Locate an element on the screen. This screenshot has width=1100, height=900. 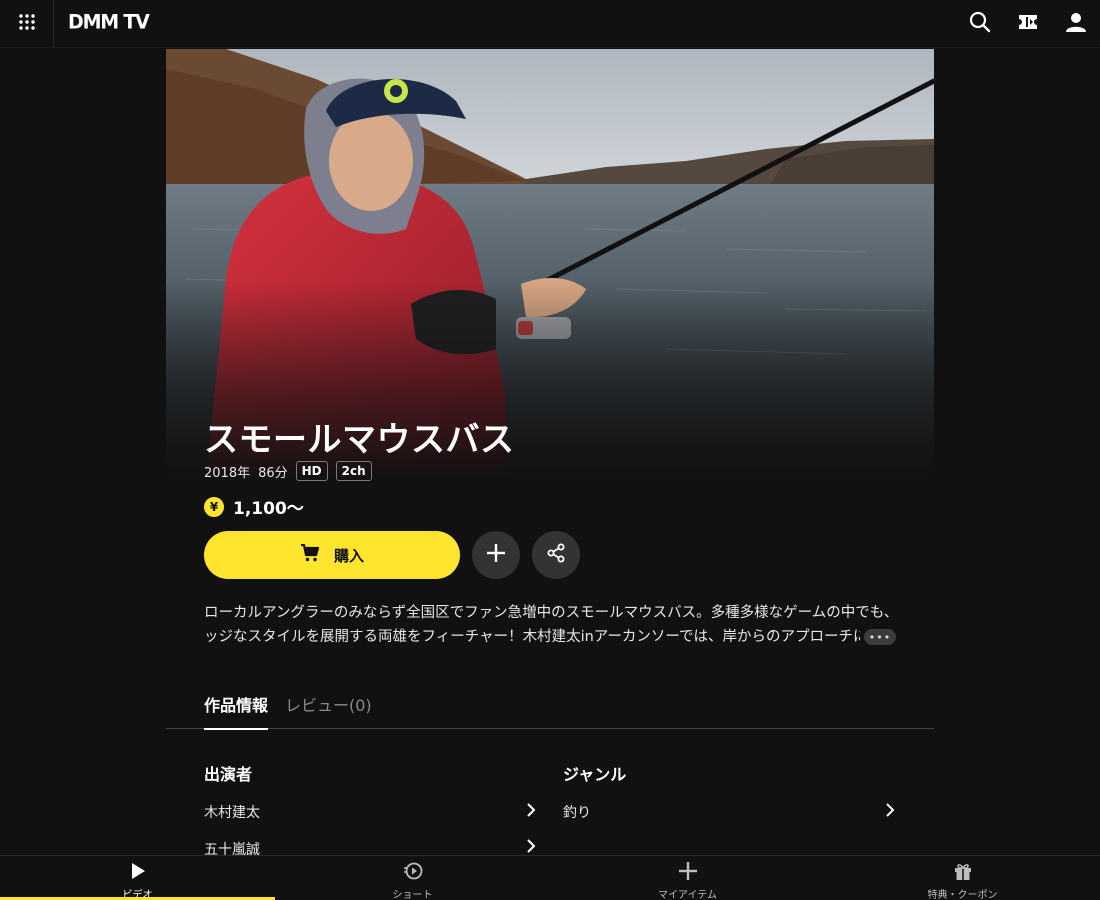
nav-coupons: 特典・クーポン is located at coordinates (962, 878).